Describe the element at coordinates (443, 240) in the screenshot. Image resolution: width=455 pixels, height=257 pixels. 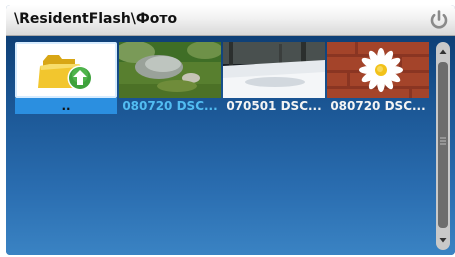
I see `scroll-down-arrow-icon` at that location.